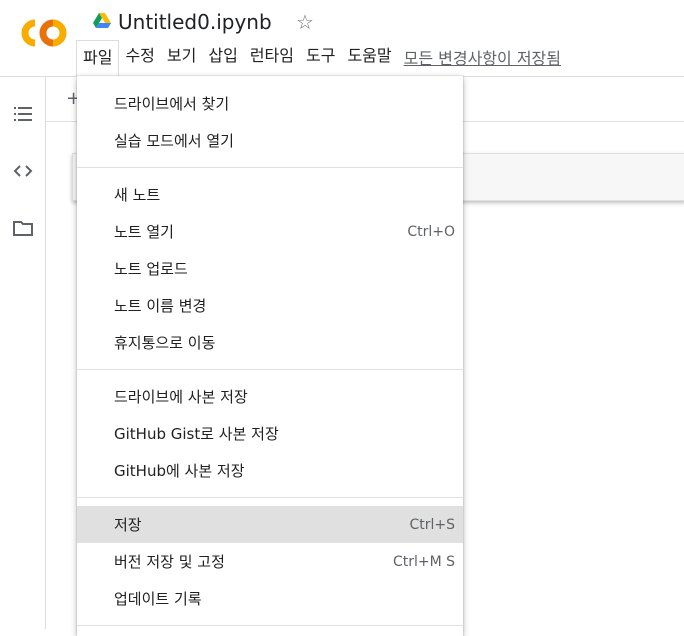 The image size is (684, 636). I want to click on menu-item-label: GitHub에 사본 저장, so click(179, 471).